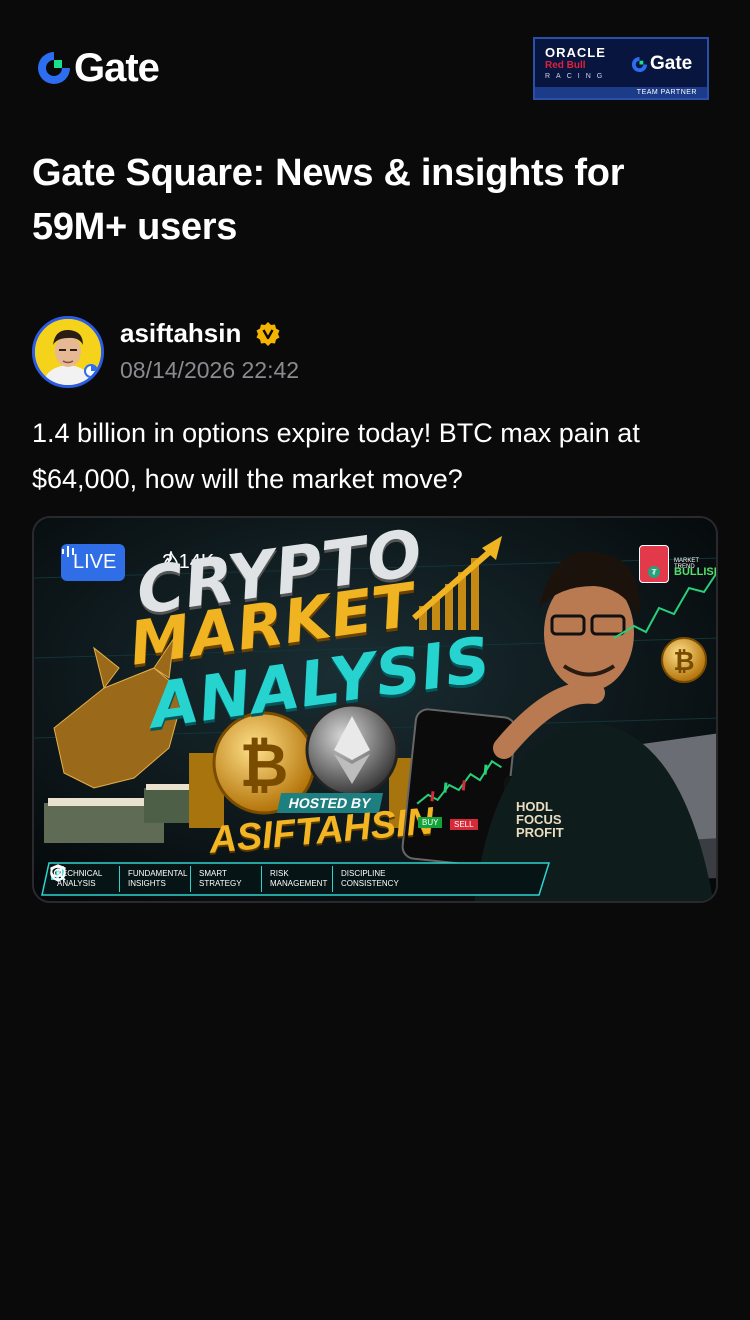 This screenshot has height=1320, width=750. I want to click on author-name: asiftahsin, so click(180, 333).